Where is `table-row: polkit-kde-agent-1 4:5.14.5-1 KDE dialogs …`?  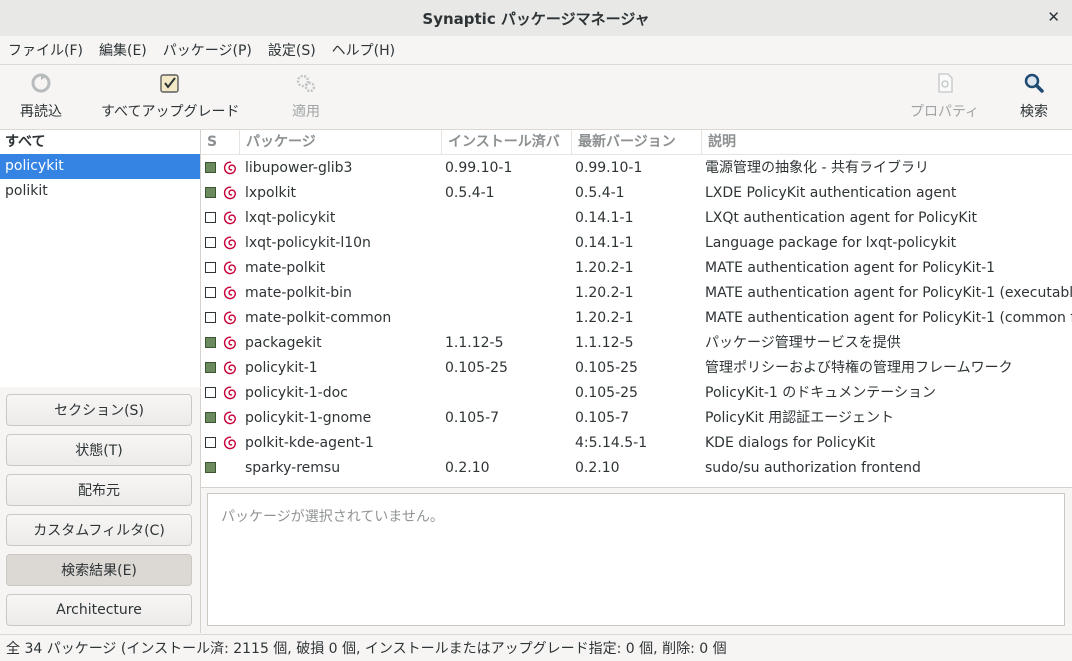
table-row: polkit-kde-agent-1 4:5.14.5-1 KDE dialogs … is located at coordinates (636, 443).